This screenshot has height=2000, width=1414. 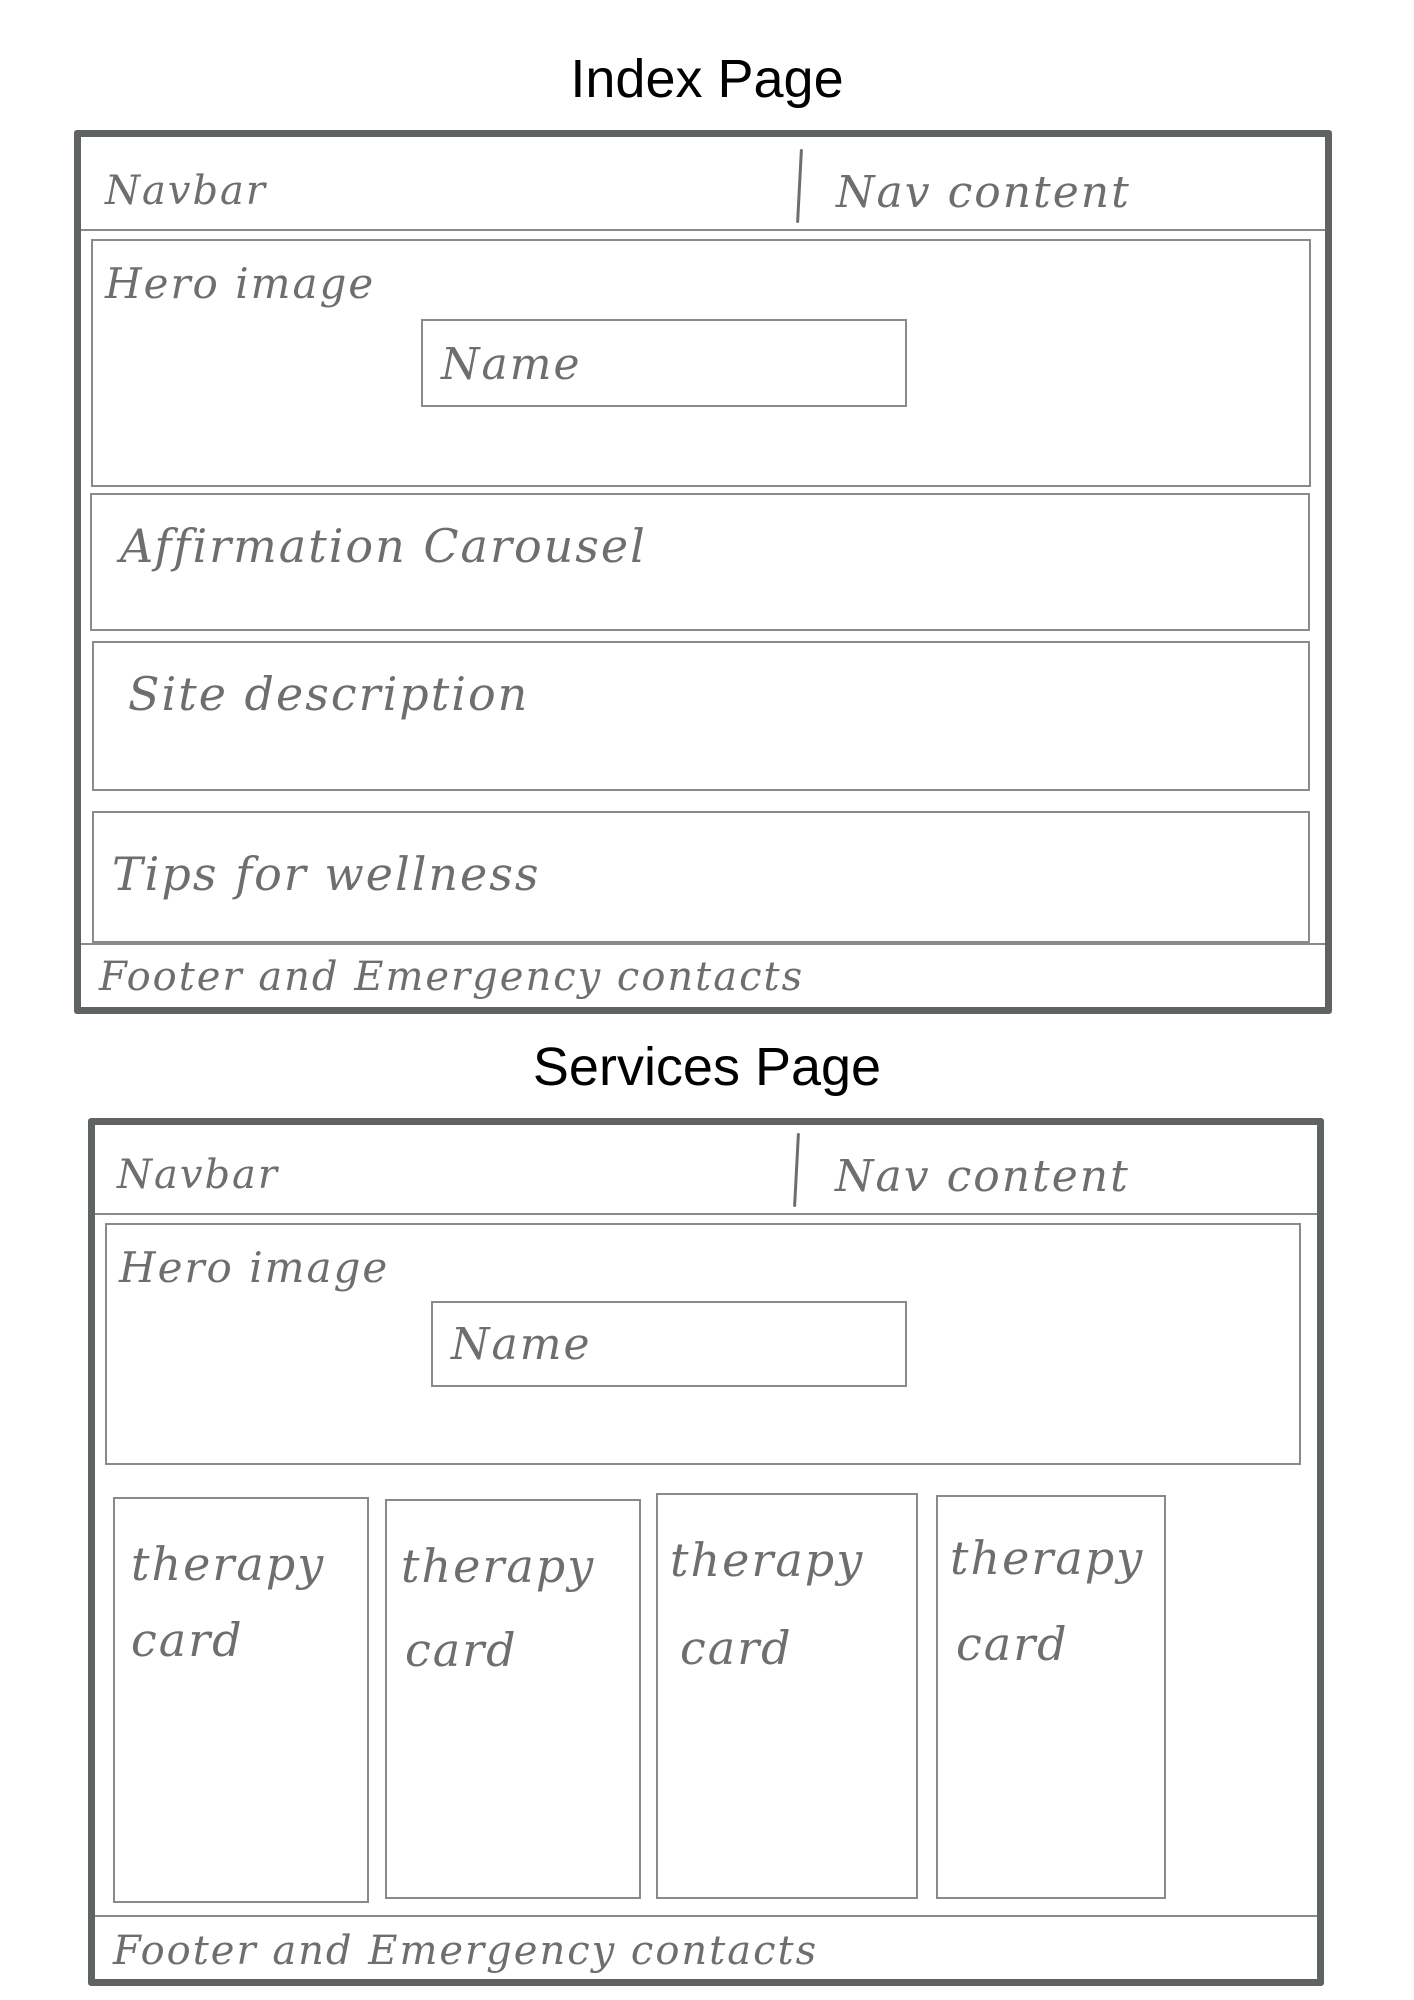 What do you see at coordinates (254, 1267) in the screenshot?
I see `services-hero-label: Hero image` at bounding box center [254, 1267].